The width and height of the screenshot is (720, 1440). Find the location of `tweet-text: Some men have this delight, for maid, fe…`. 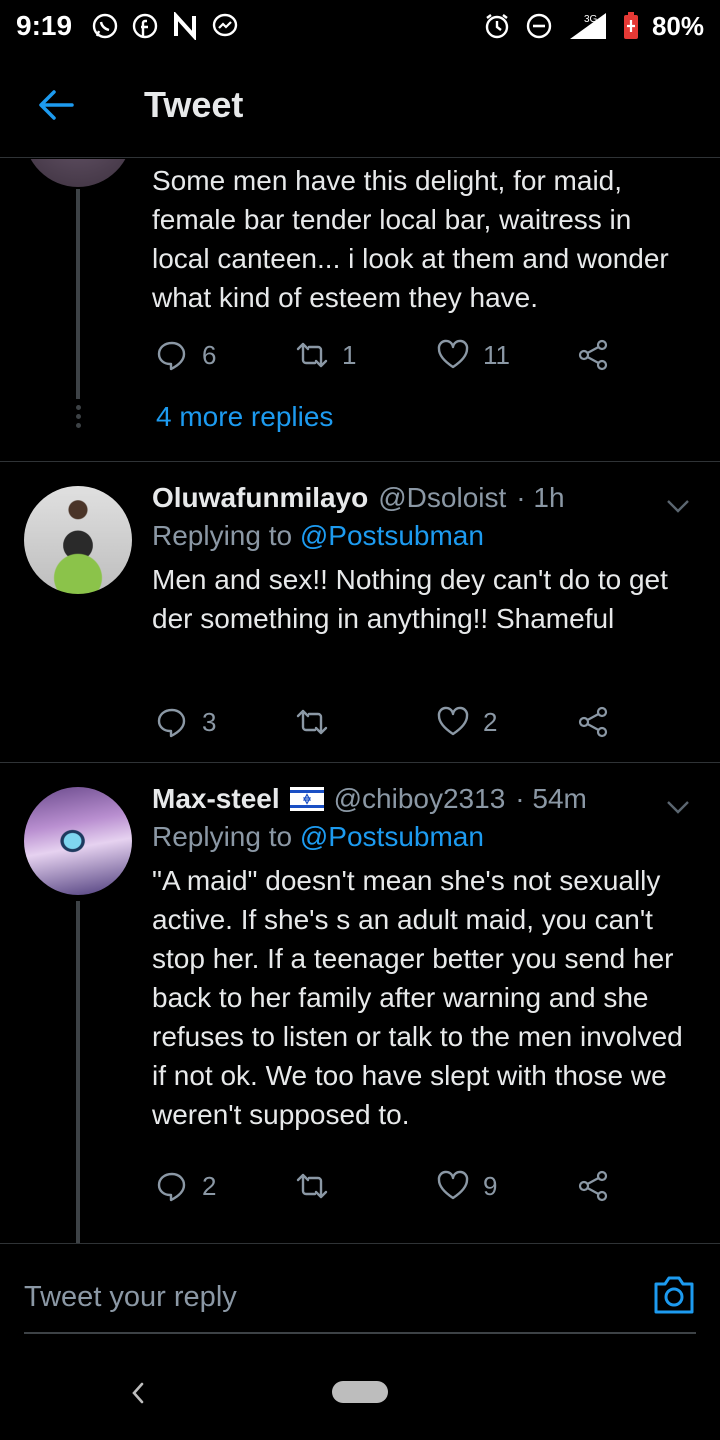

tweet-text: Some men have this delight, for maid, fe… is located at coordinates (410, 239).